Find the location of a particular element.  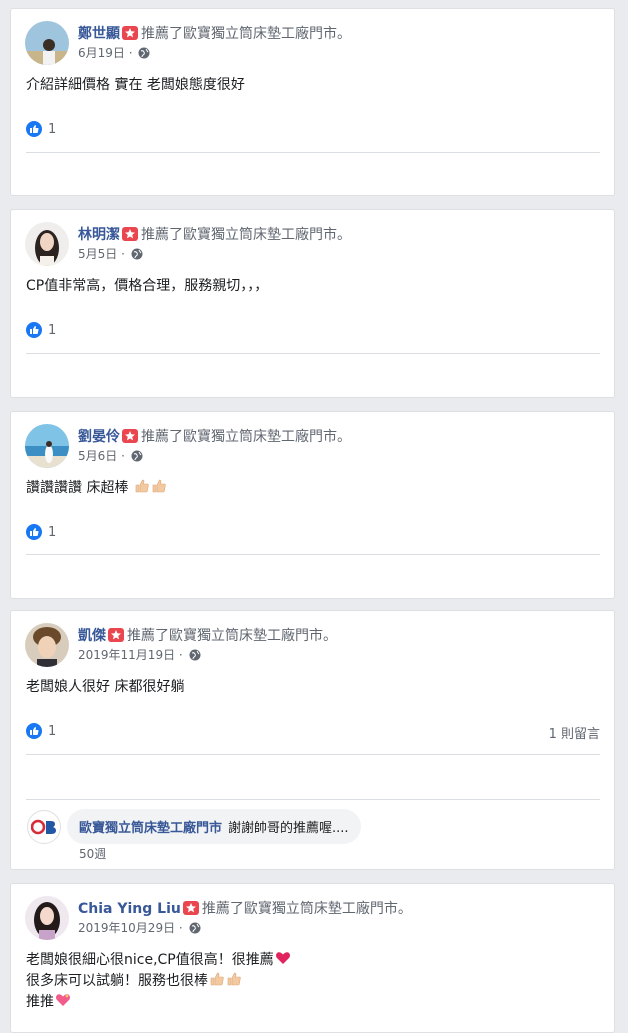

review-header: 凱傑 推薦了歐寶獨立筒床墊工廠門市。 is located at coordinates (207, 635).